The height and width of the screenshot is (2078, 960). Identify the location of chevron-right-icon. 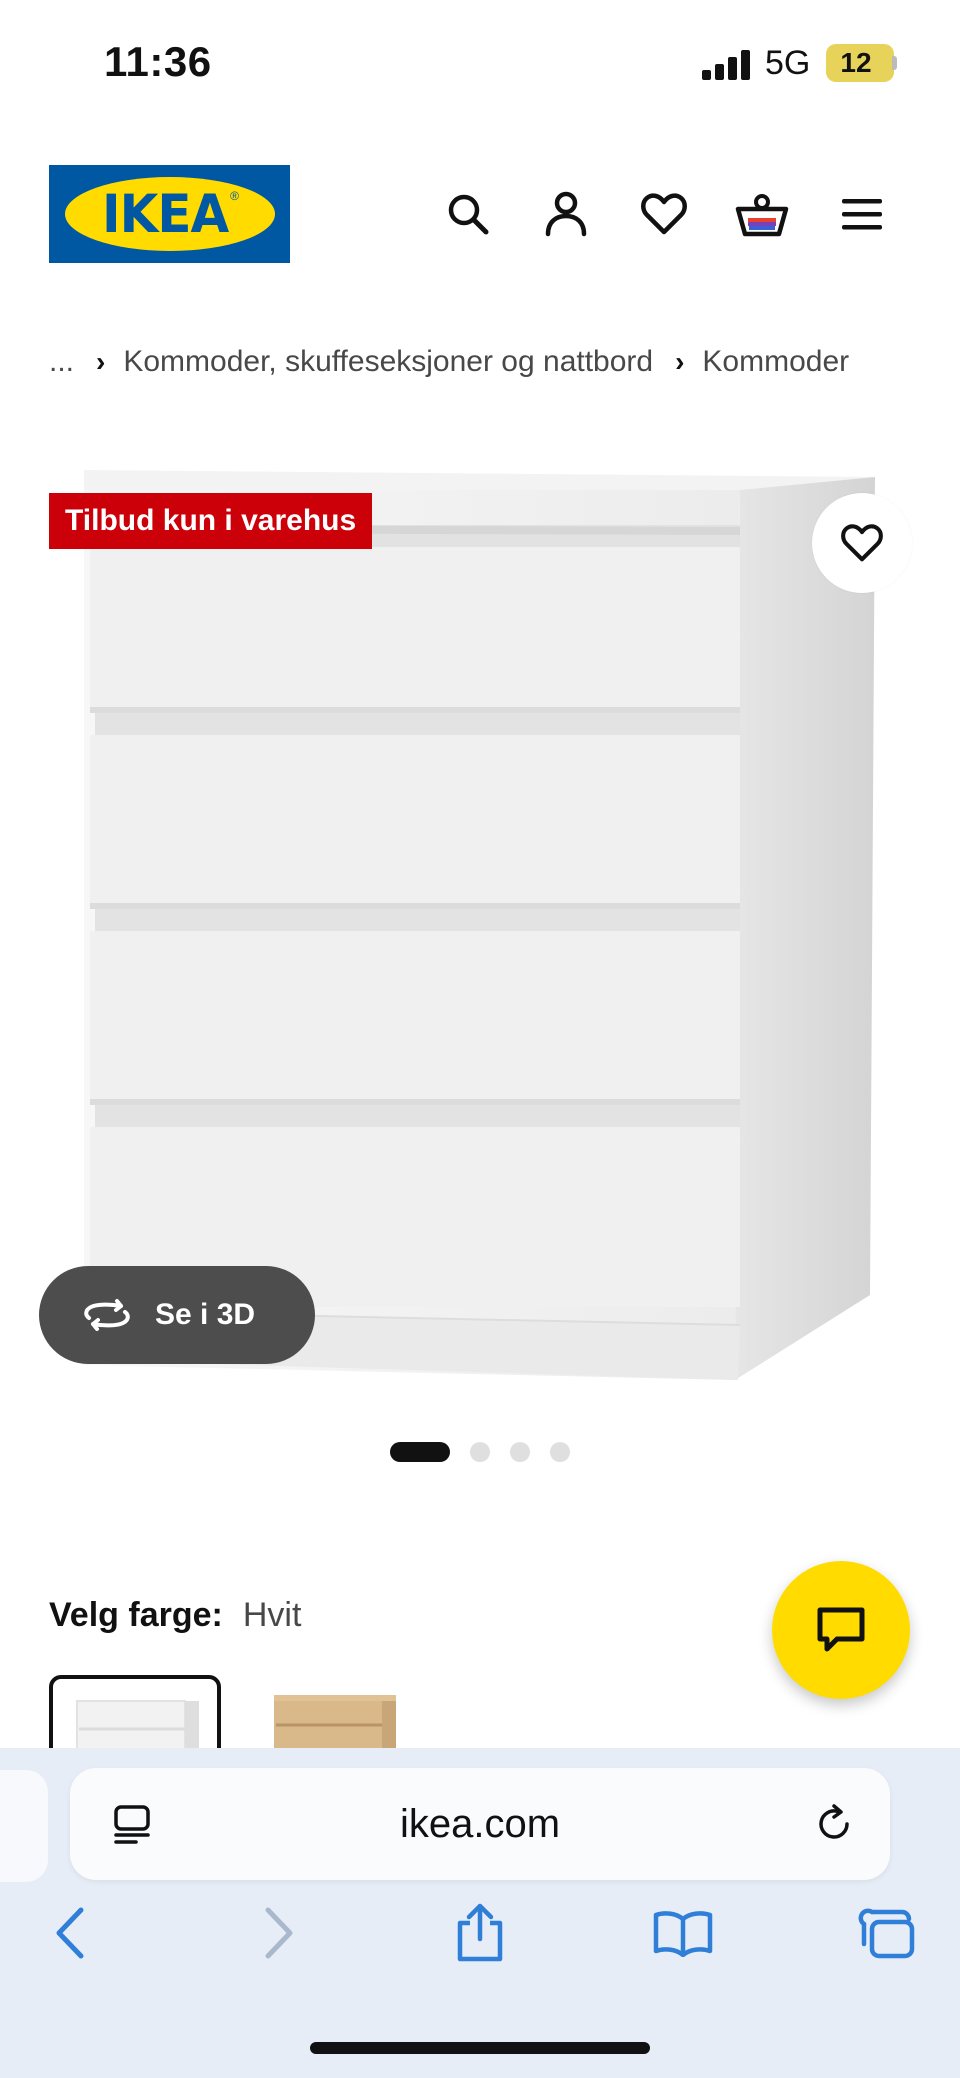
(279, 1933).